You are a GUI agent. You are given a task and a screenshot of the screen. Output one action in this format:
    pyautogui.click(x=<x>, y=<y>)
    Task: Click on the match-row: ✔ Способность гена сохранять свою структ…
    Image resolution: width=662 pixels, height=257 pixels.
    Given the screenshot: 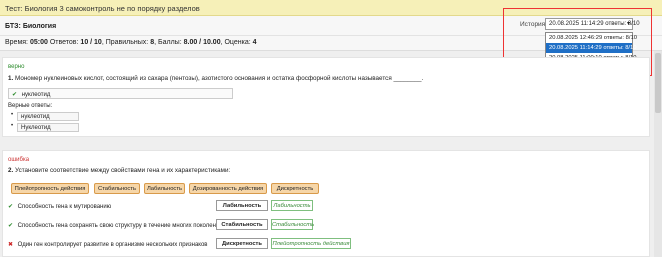 What is the action you would take?
    pyautogui.click(x=115, y=225)
    